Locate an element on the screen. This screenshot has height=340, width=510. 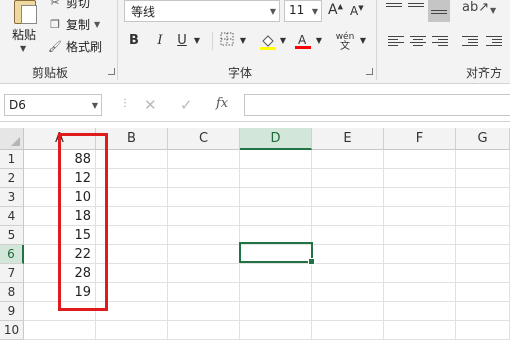
font-color-dropdown-icon: ▼ is located at coordinates (319, 41).